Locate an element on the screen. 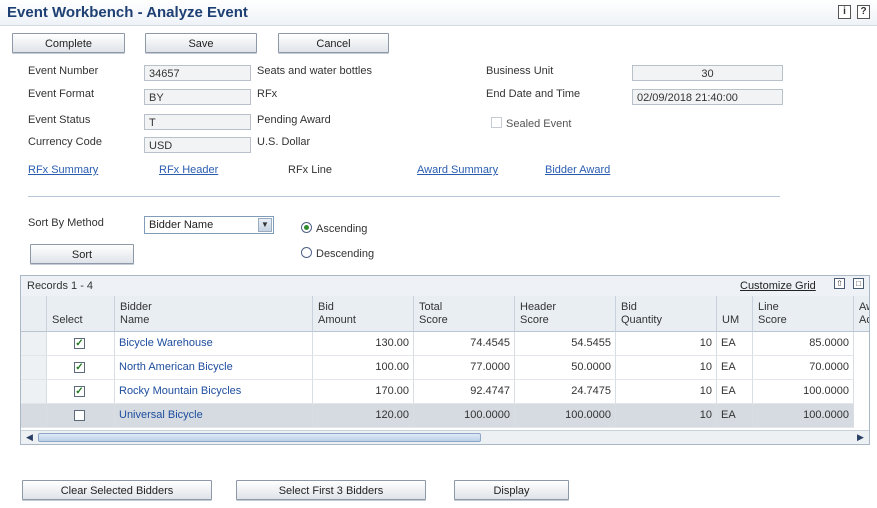  grid-header-bar: Records 1 - 4 Customize Grid ⇧ □ is located at coordinates (445, 286).